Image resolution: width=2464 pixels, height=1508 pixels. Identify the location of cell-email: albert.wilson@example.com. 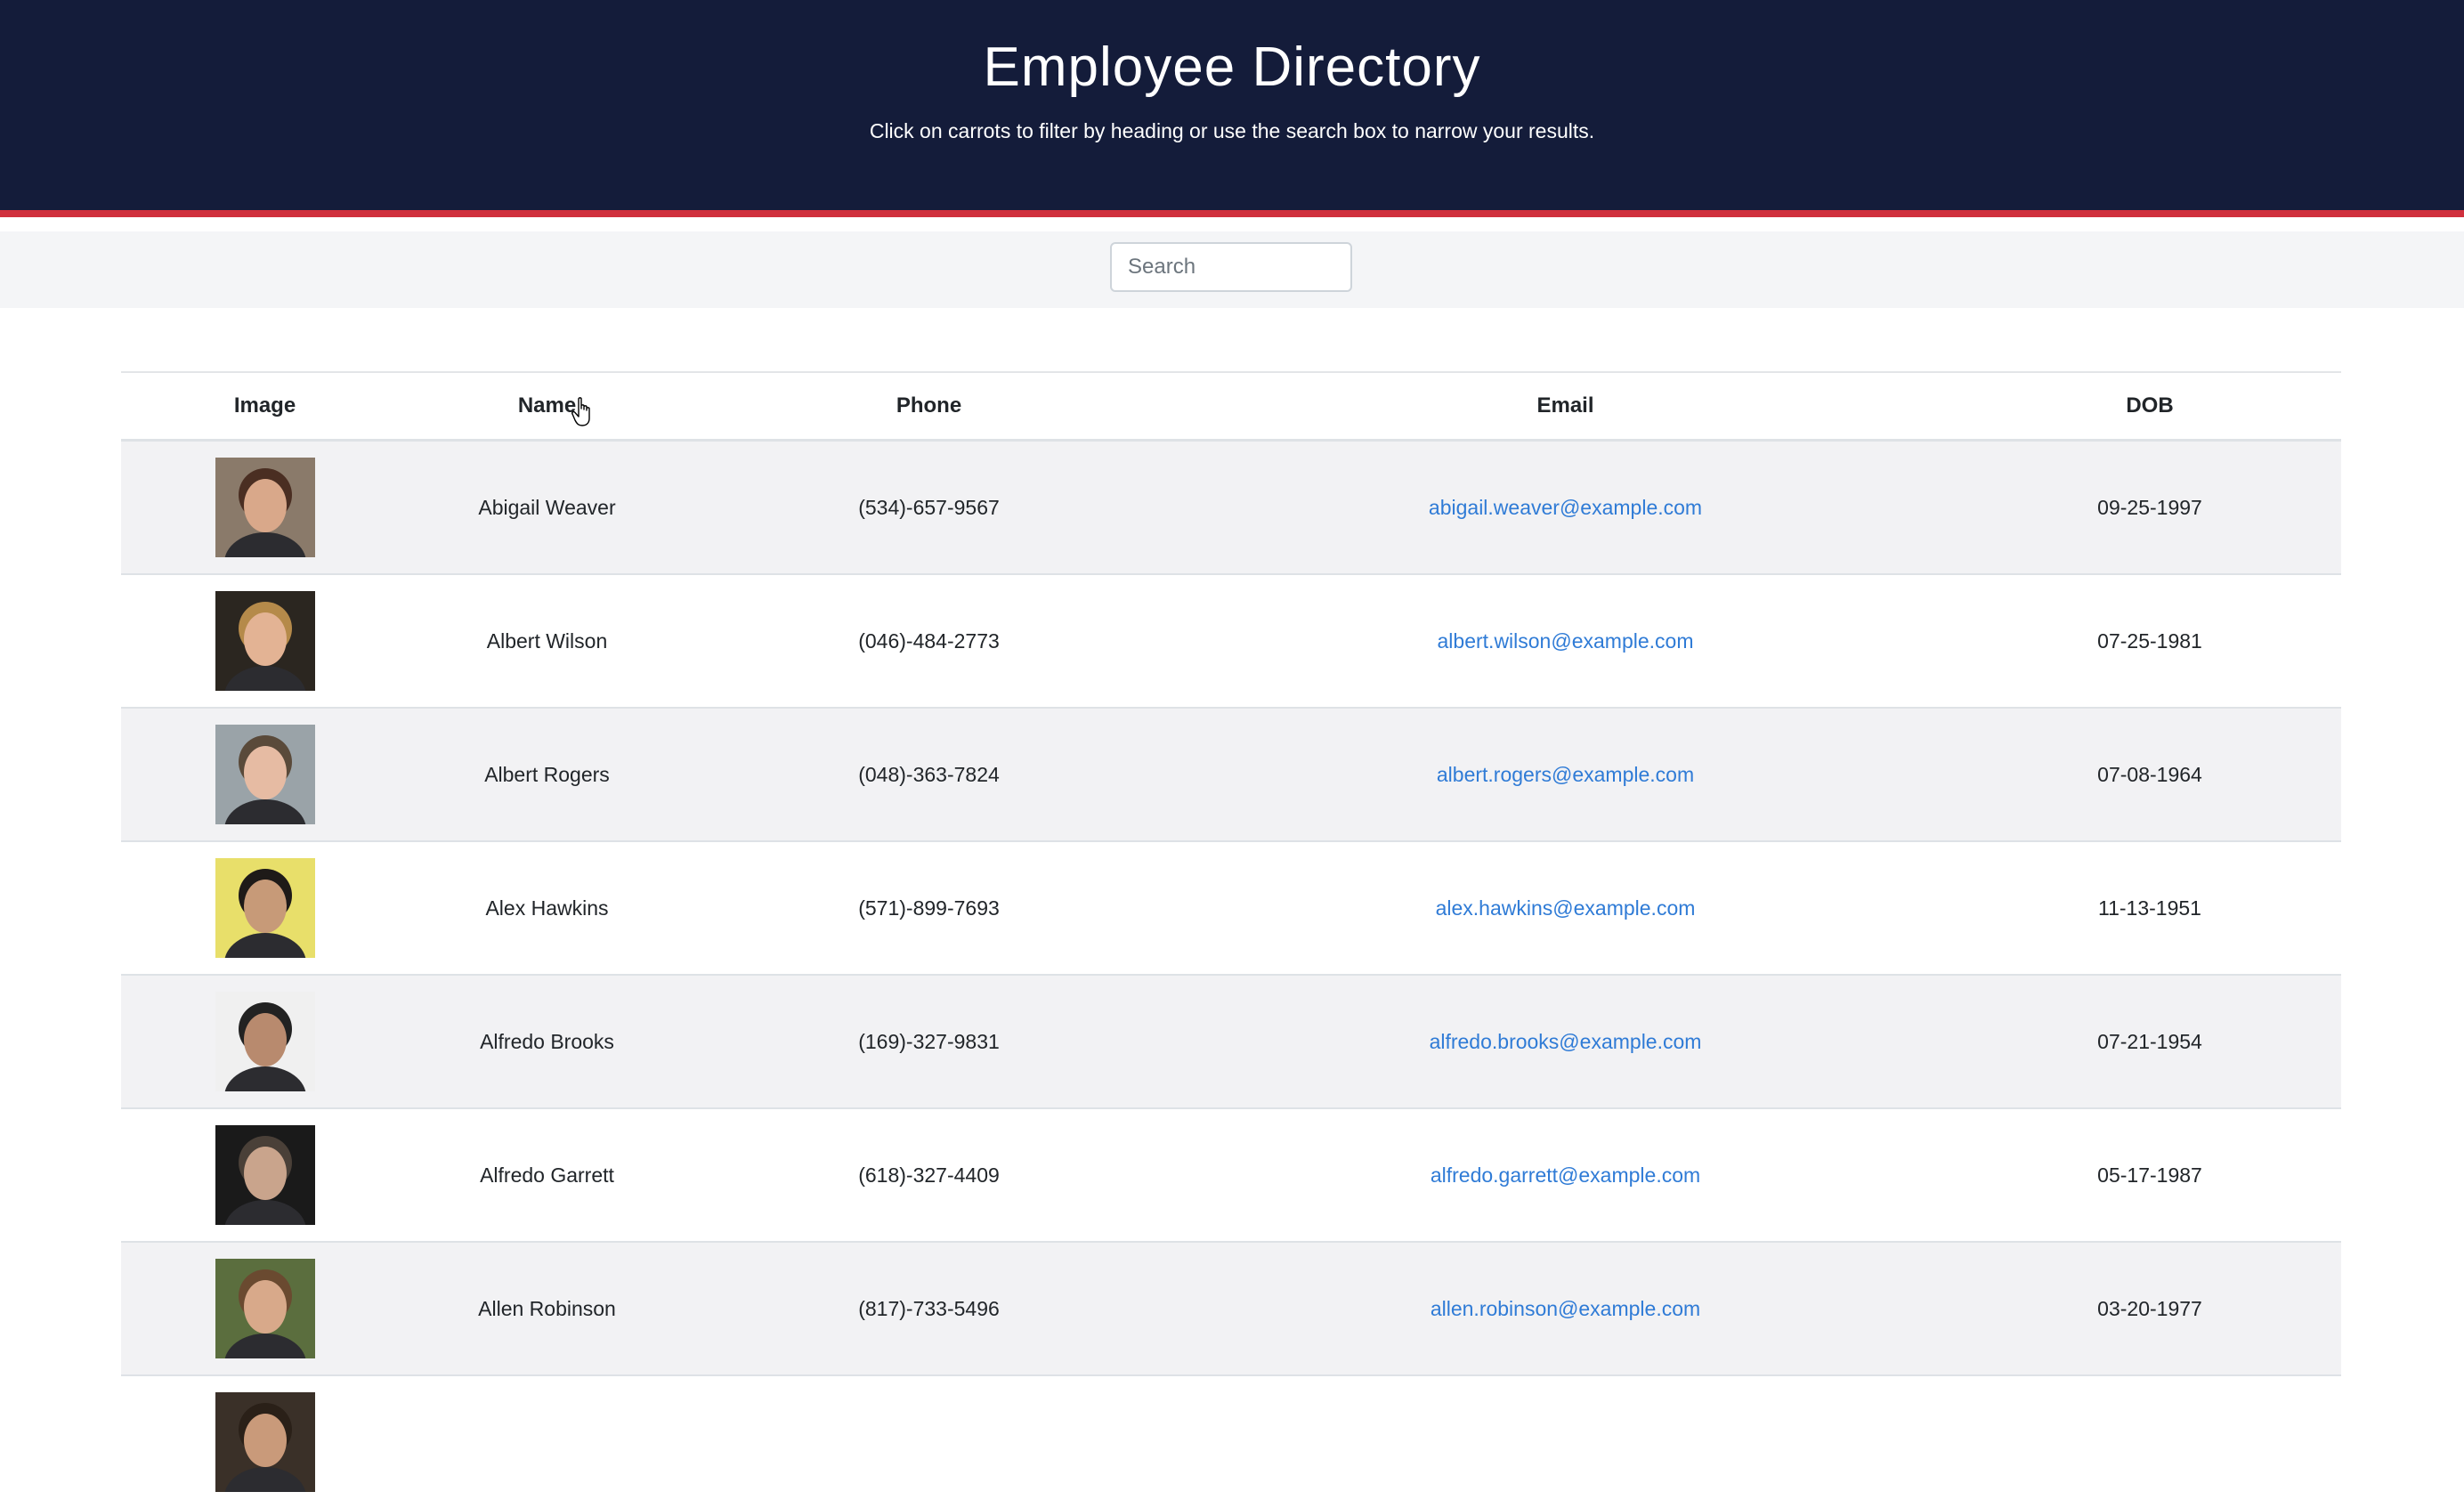
(1565, 641).